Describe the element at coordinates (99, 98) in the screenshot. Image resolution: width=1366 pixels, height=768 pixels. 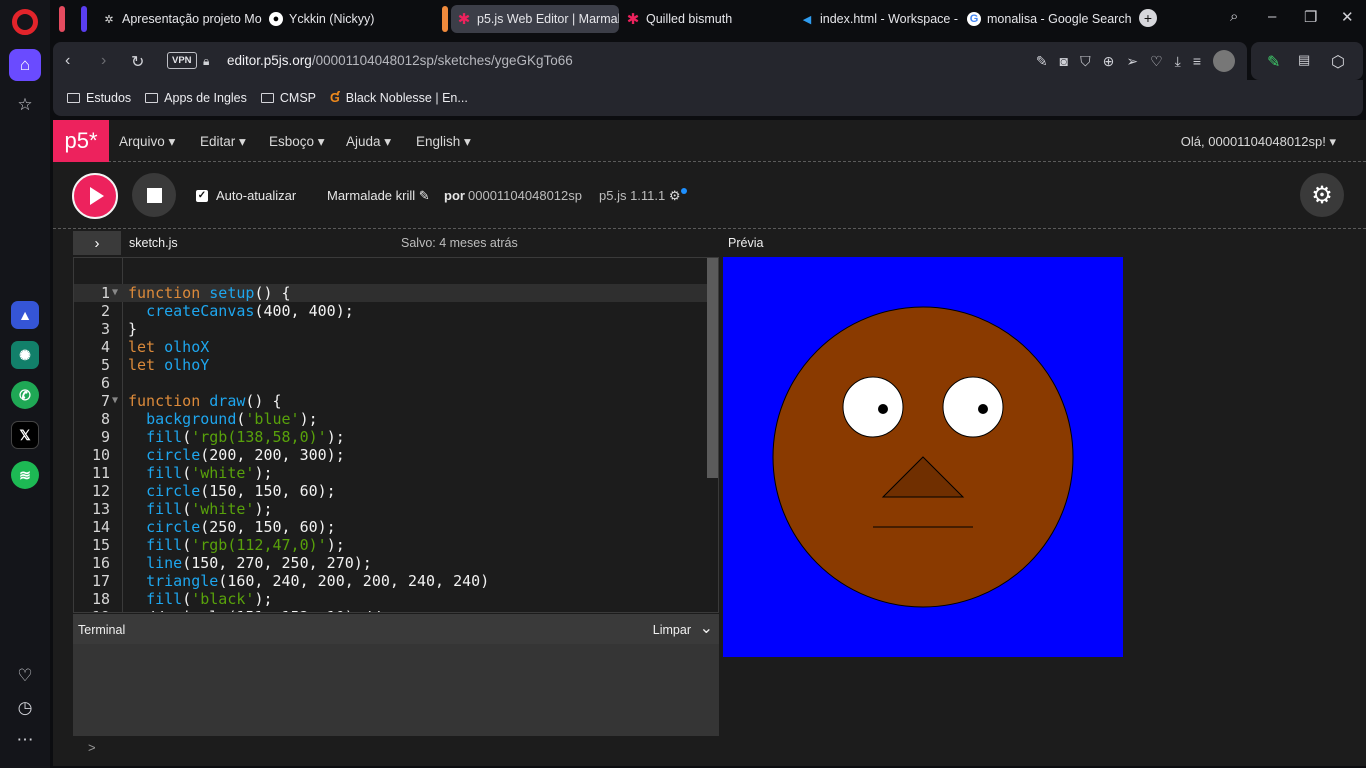
I see `bookmark-estudos: Estudos` at that location.